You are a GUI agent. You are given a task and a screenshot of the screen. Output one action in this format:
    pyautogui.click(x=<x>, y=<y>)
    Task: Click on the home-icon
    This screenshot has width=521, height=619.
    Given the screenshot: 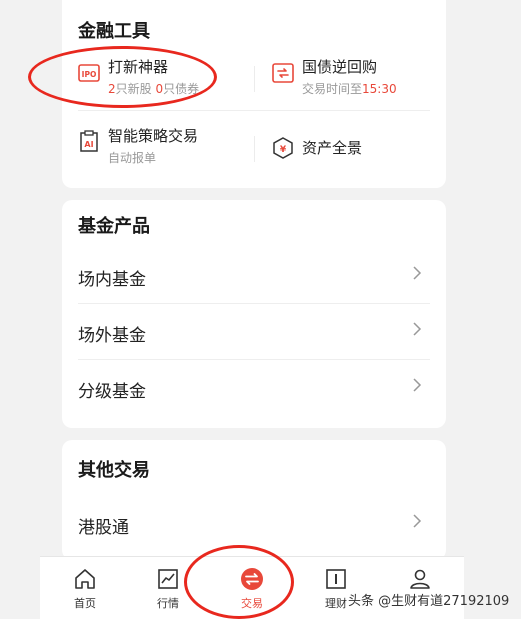 What is the action you would take?
    pyautogui.click(x=85, y=579)
    